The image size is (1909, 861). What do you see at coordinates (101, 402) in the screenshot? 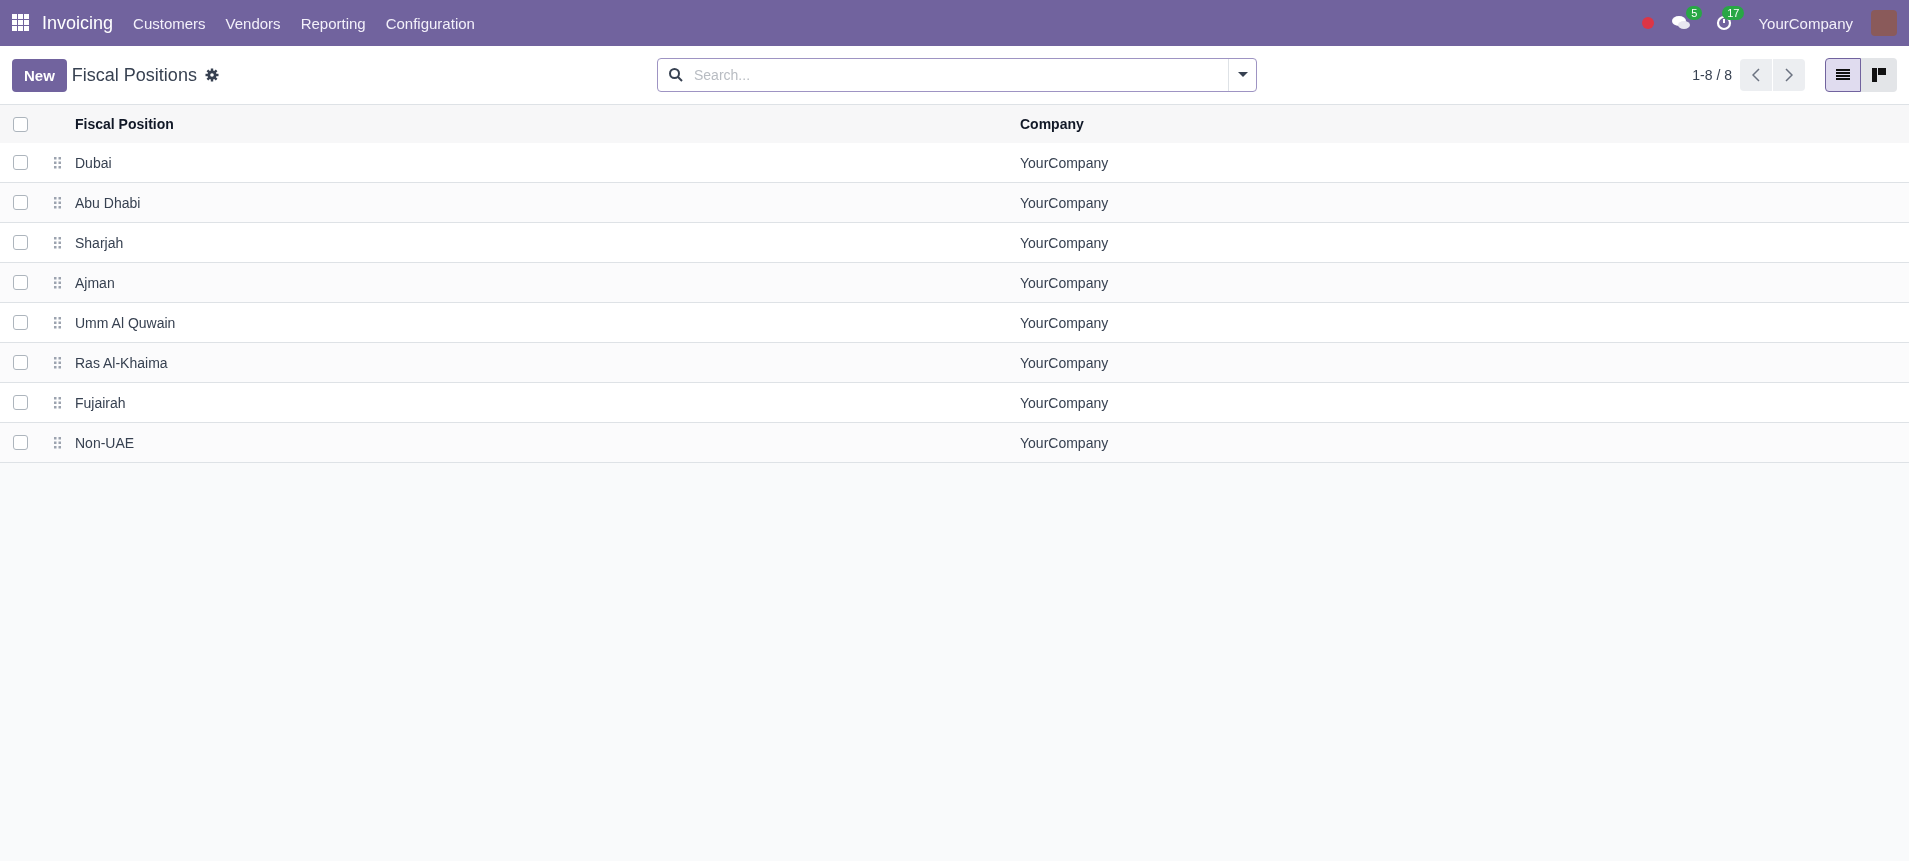
I see `table-cell-text: Fujairah` at bounding box center [101, 402].